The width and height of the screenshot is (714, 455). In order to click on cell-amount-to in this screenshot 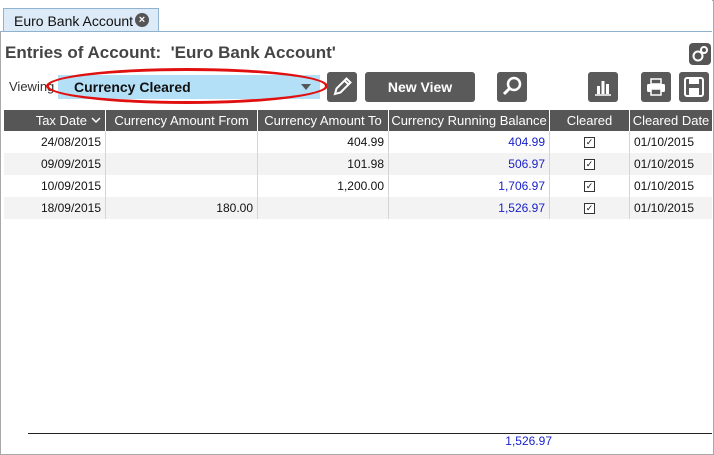, I will do `click(323, 208)`.